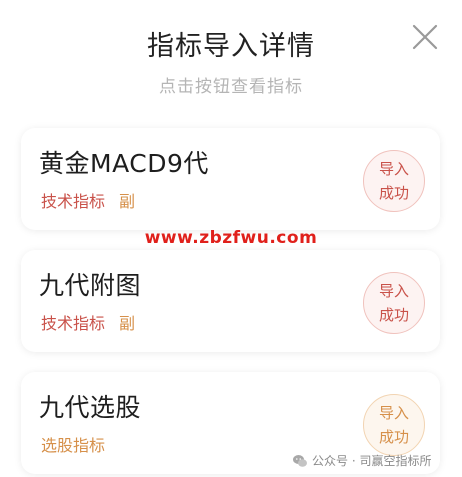 The height and width of the screenshot is (477, 462). I want to click on watermark-text: www.zbzfwu.com, so click(231, 238).